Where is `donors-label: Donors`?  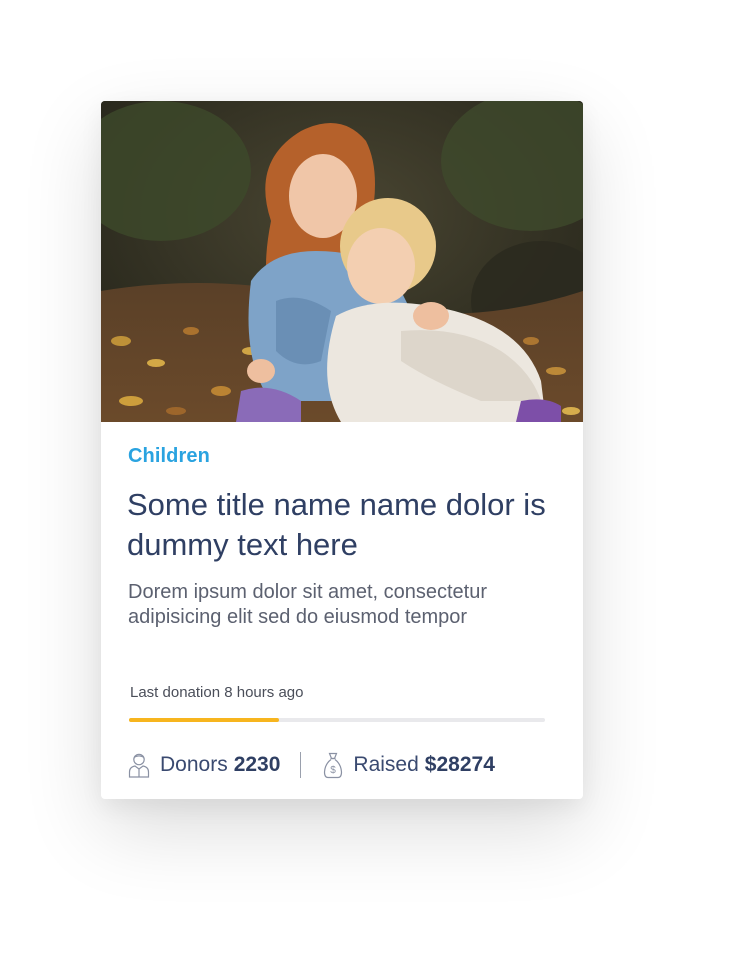 donors-label: Donors is located at coordinates (194, 764).